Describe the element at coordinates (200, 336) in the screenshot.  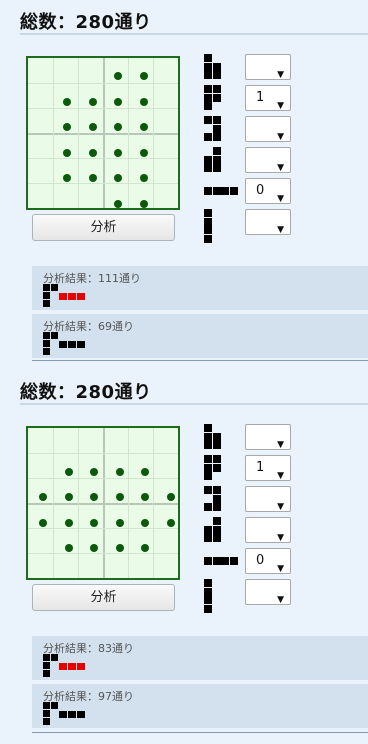
I see `result-box: 分析結果：69通り` at that location.